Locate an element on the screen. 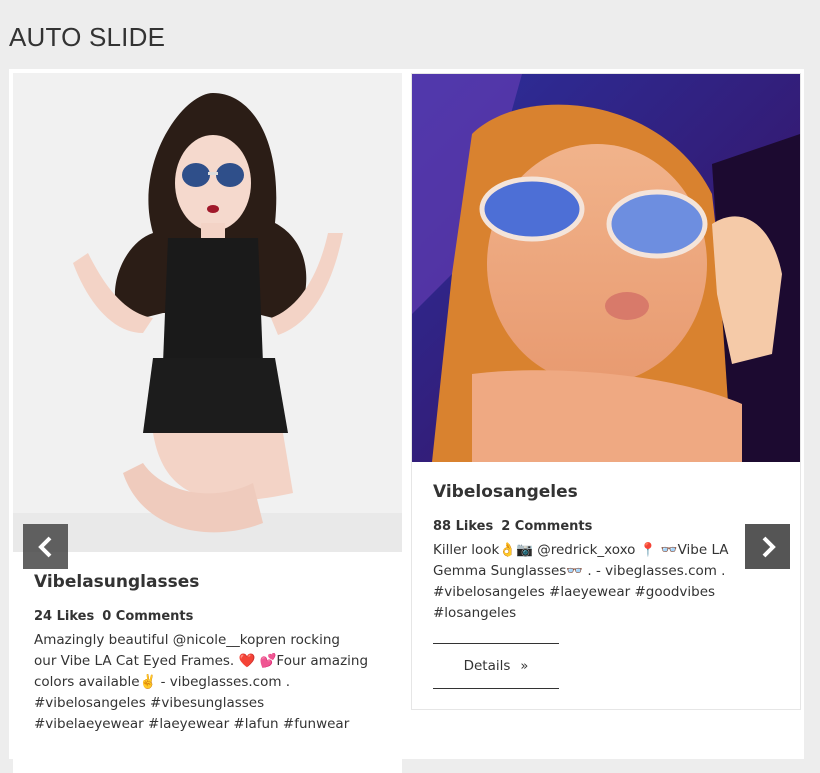 The width and height of the screenshot is (820, 773). next-slide-button is located at coordinates (767, 546).